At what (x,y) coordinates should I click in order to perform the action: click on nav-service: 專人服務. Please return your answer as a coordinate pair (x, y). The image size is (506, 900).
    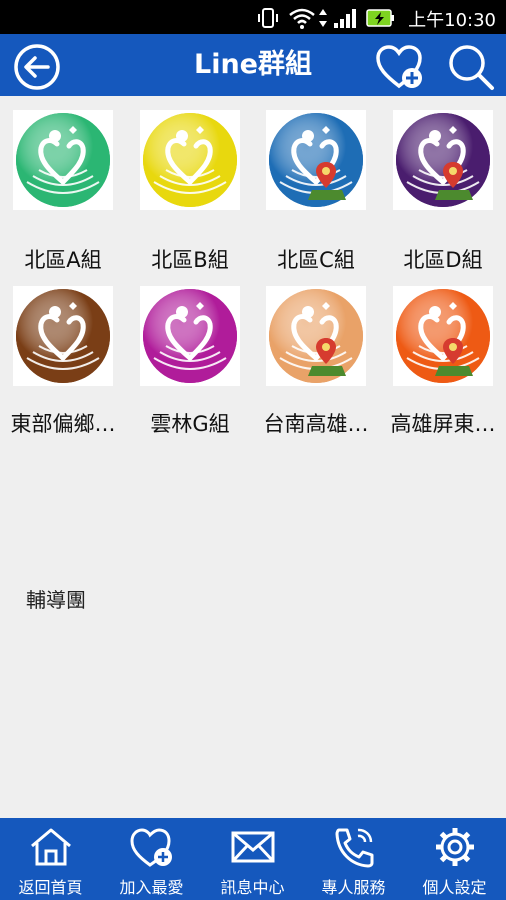
    Looking at the image, I should click on (353, 859).